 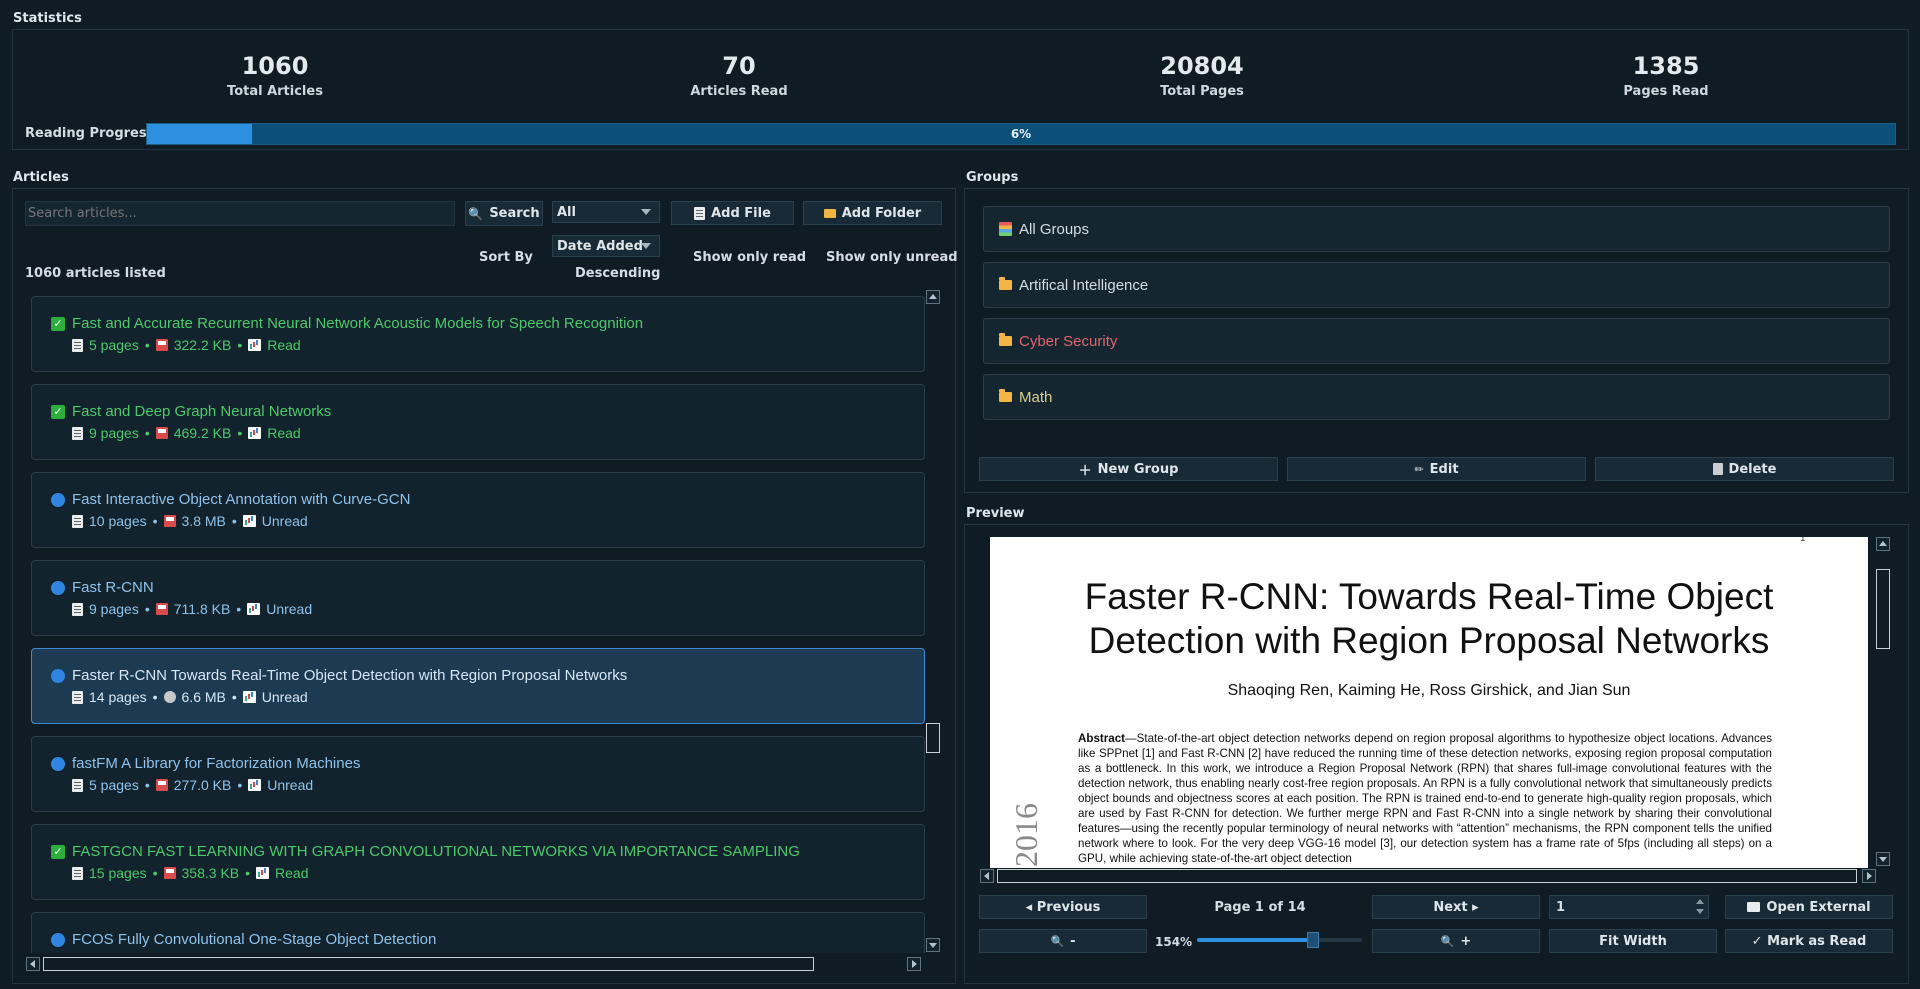 I want to click on group-item-all-groups: All Groups, so click(x=1436, y=229).